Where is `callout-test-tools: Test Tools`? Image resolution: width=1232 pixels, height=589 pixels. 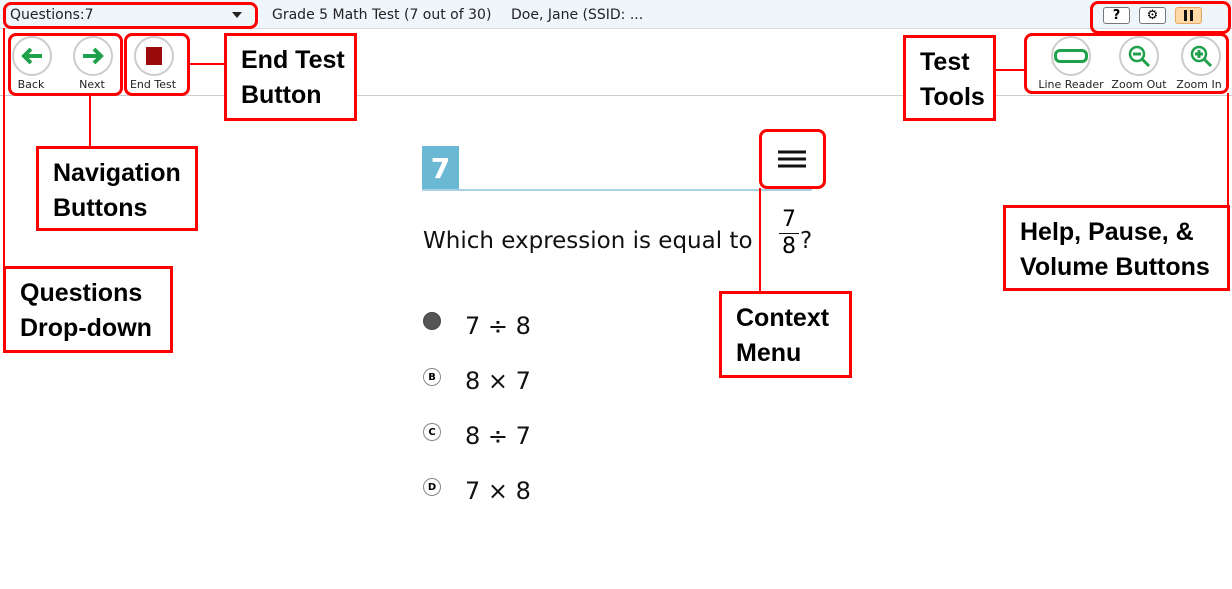 callout-test-tools: Test Tools is located at coordinates (949, 78).